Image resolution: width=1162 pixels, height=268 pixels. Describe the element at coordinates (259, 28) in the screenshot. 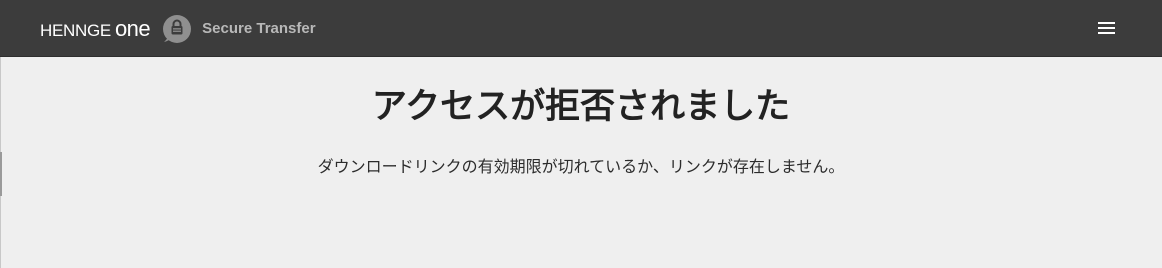

I see `app-name: Secure Transfer` at that location.